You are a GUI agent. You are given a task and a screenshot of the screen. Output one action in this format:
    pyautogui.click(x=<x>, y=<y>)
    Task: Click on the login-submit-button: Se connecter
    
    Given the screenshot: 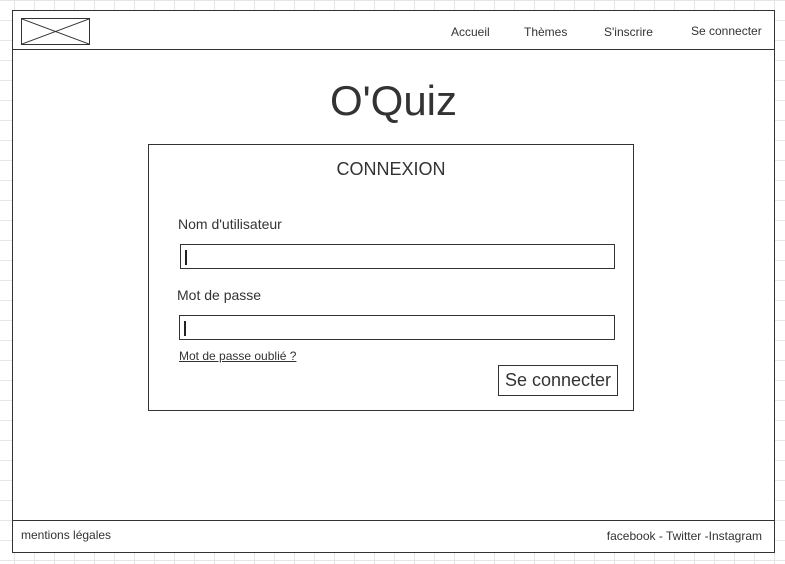 What is the action you would take?
    pyautogui.click(x=558, y=380)
    